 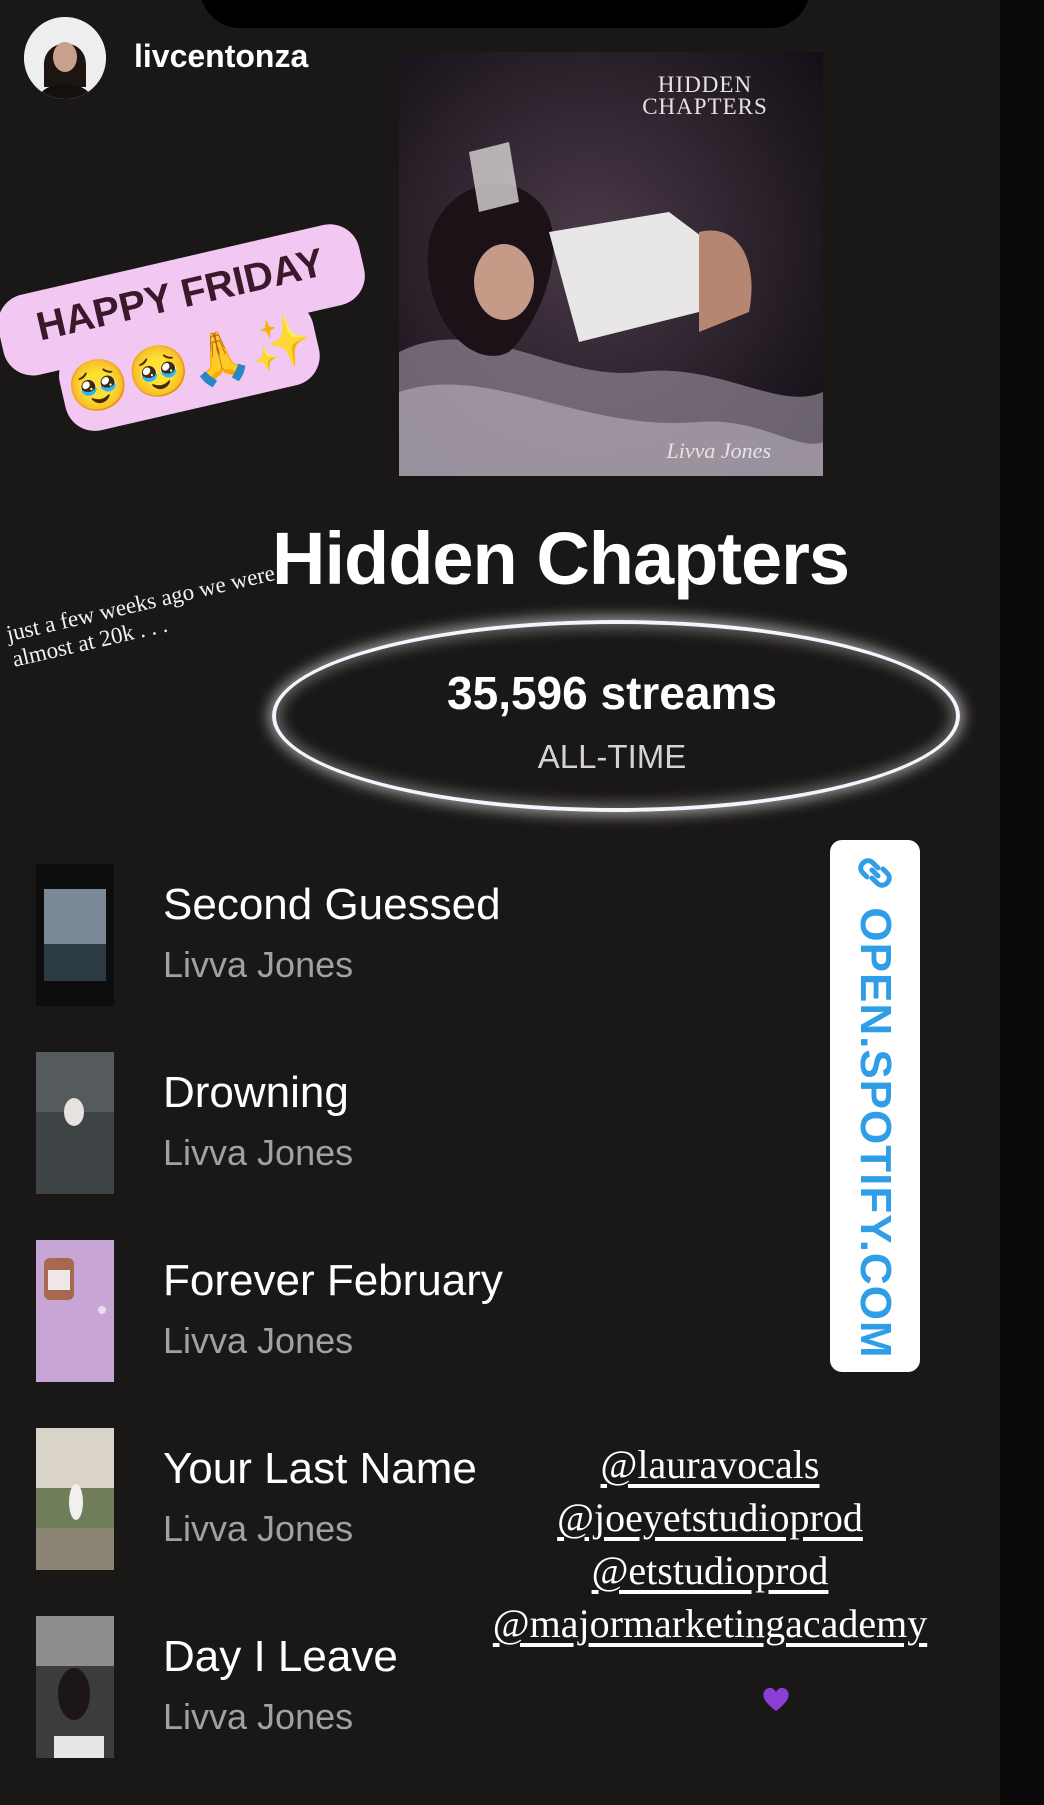 I want to click on link-sticker: OPEN.SPOTIFY.COM, so click(x=875, y=1106).